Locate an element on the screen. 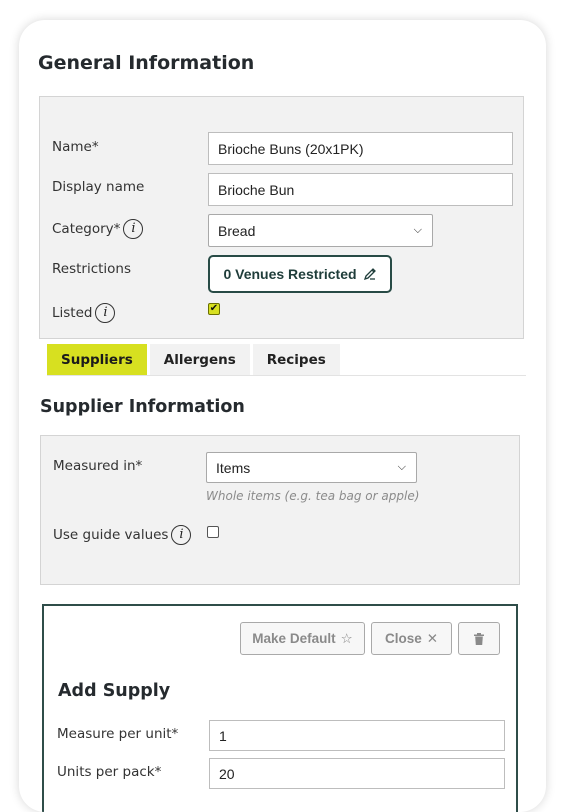  tab-suppliers: Suppliers is located at coordinates (97, 359).